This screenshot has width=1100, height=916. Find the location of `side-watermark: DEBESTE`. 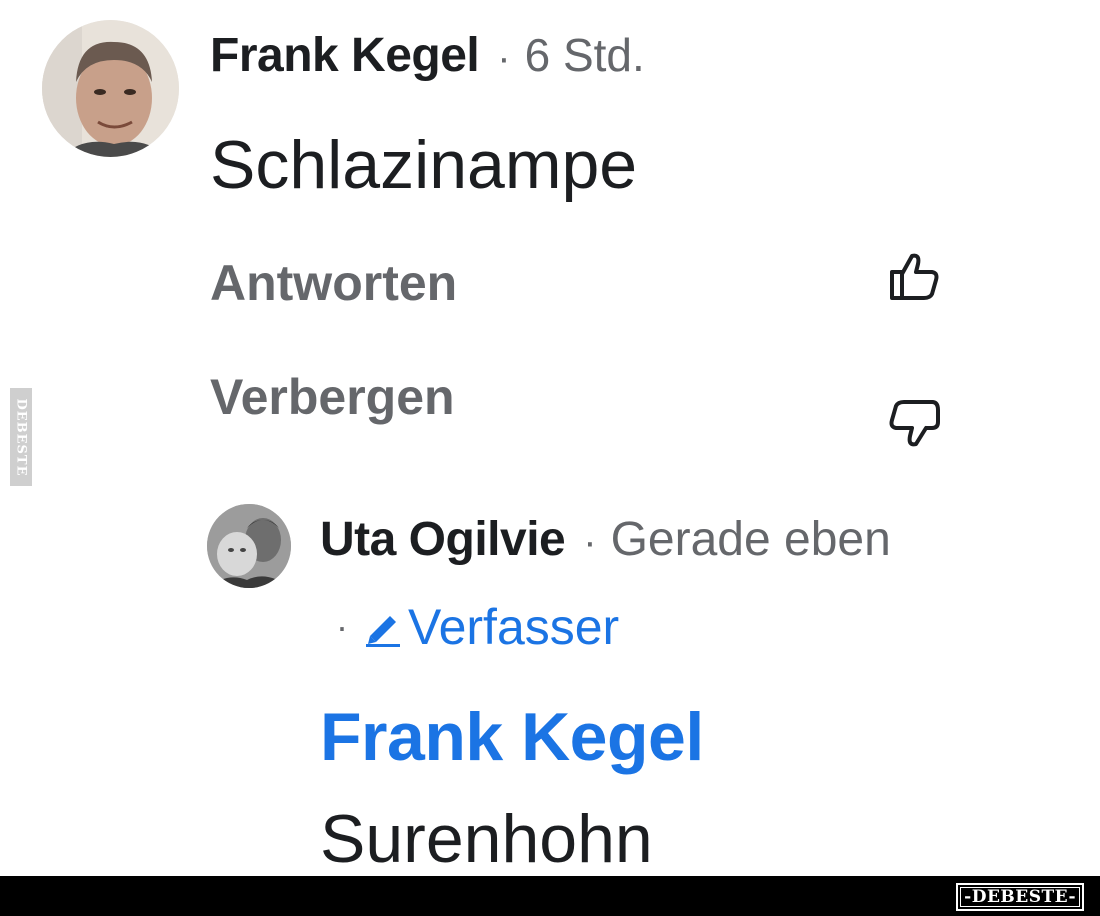

side-watermark: DEBESTE is located at coordinates (21, 437).